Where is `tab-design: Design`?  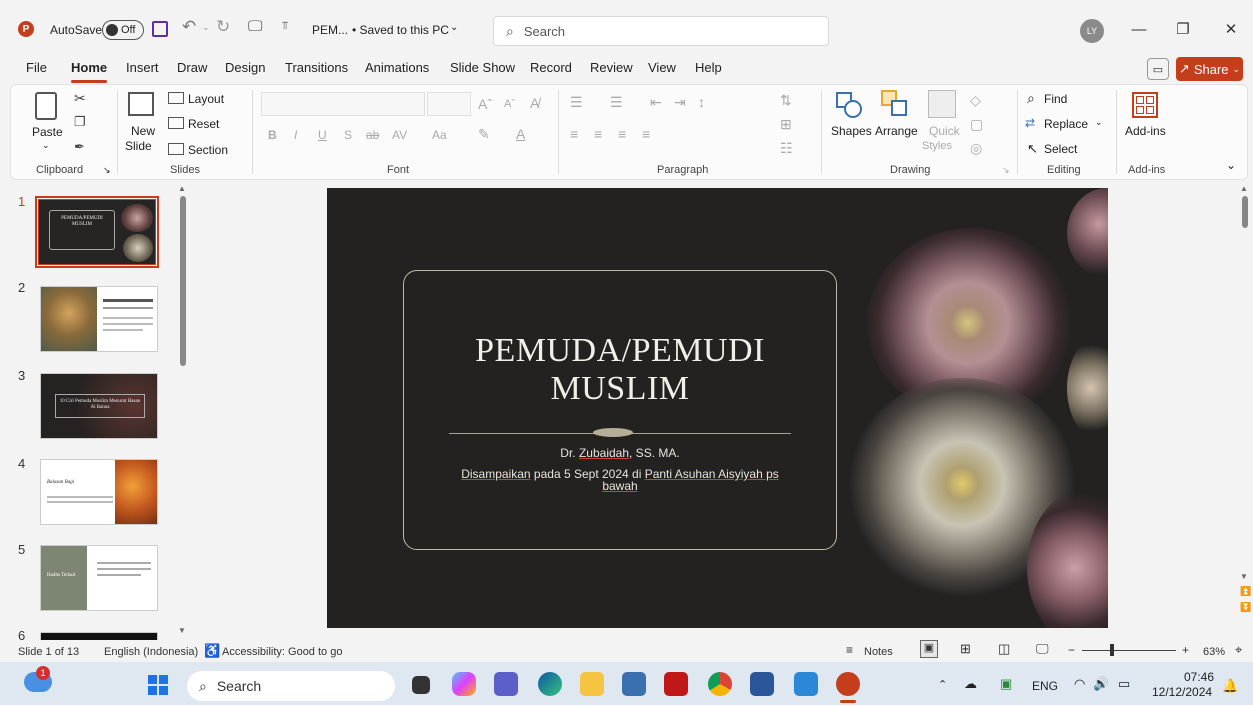
tab-design: Design is located at coordinates (245, 67).